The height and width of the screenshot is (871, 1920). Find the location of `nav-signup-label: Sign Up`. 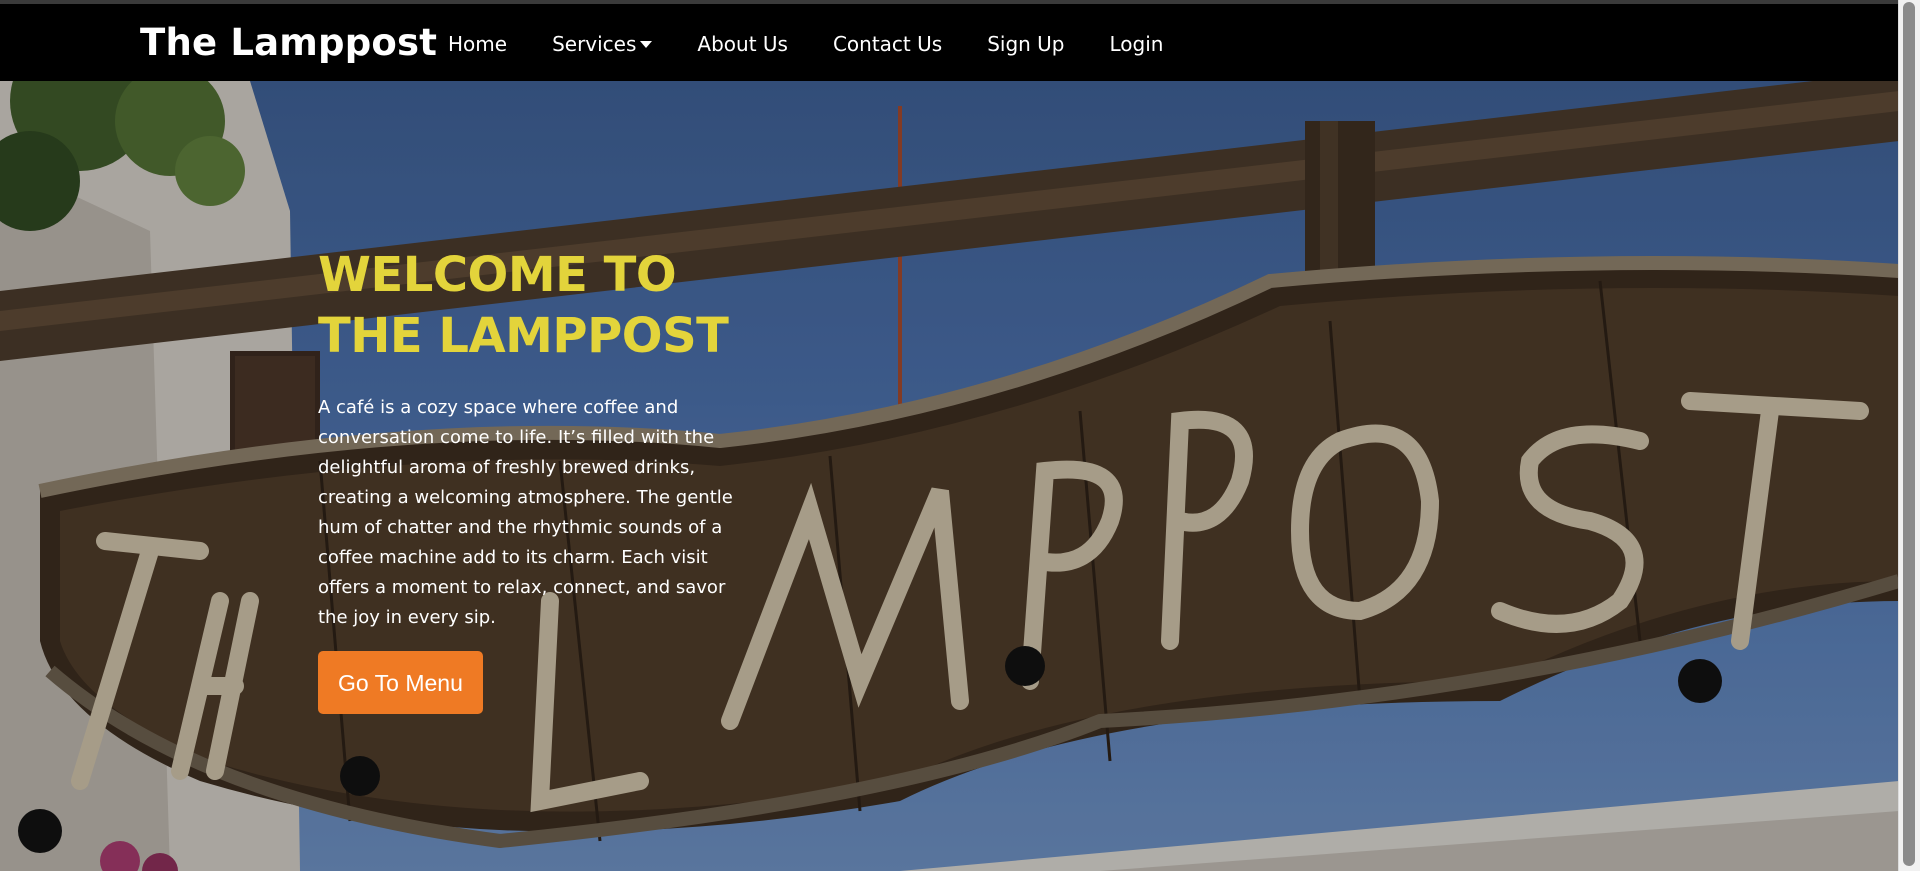

nav-signup-label: Sign Up is located at coordinates (1026, 44).